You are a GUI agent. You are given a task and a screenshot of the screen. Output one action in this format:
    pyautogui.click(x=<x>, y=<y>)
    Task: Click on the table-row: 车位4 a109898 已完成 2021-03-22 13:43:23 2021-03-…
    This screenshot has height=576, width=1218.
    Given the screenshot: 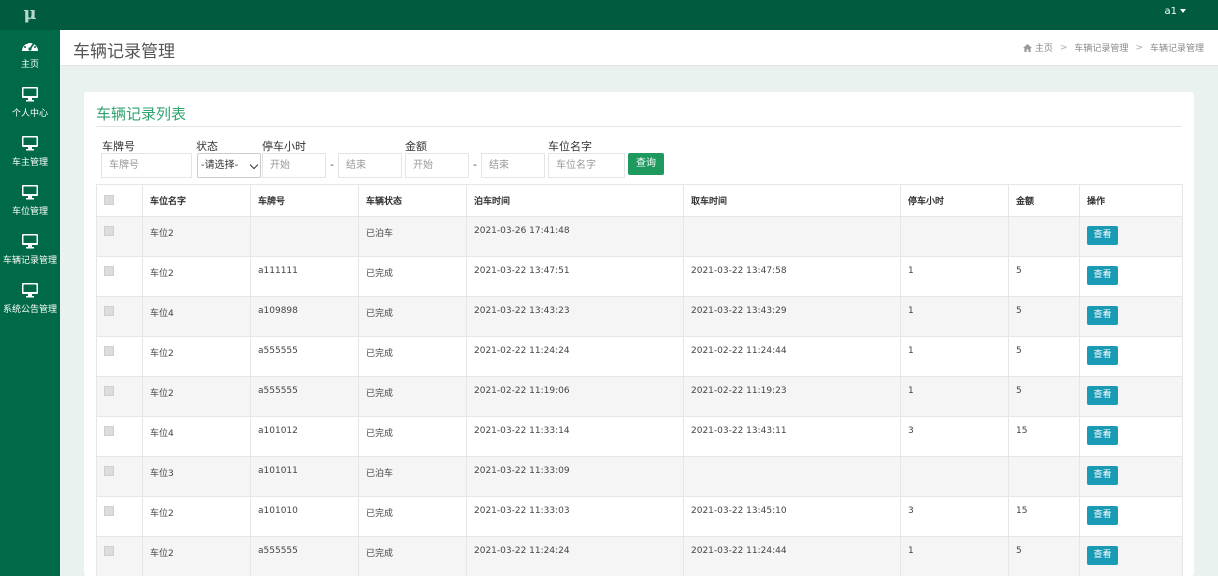 What is the action you would take?
    pyautogui.click(x=639, y=316)
    